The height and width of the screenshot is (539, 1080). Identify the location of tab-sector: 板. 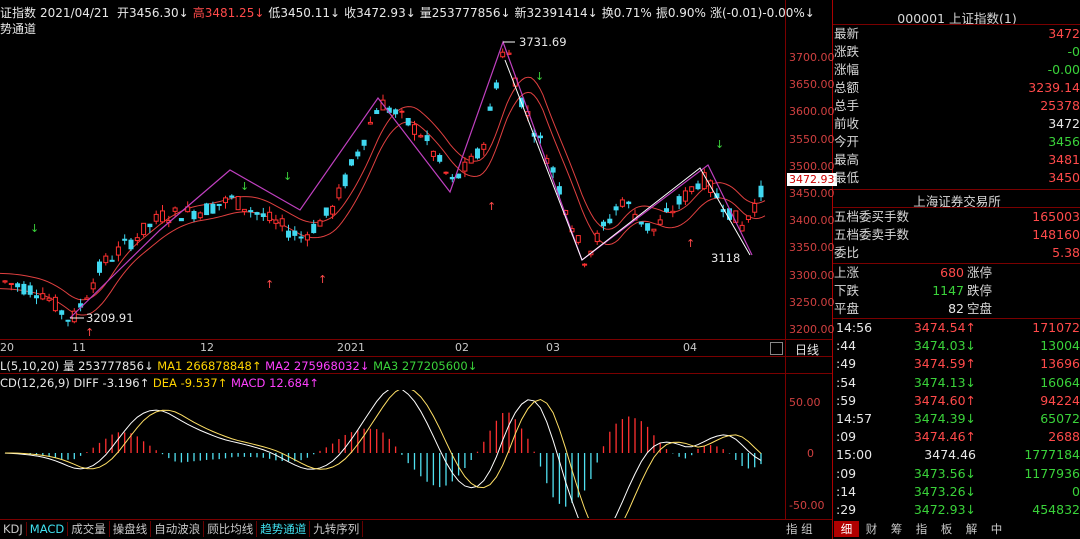
(946, 529).